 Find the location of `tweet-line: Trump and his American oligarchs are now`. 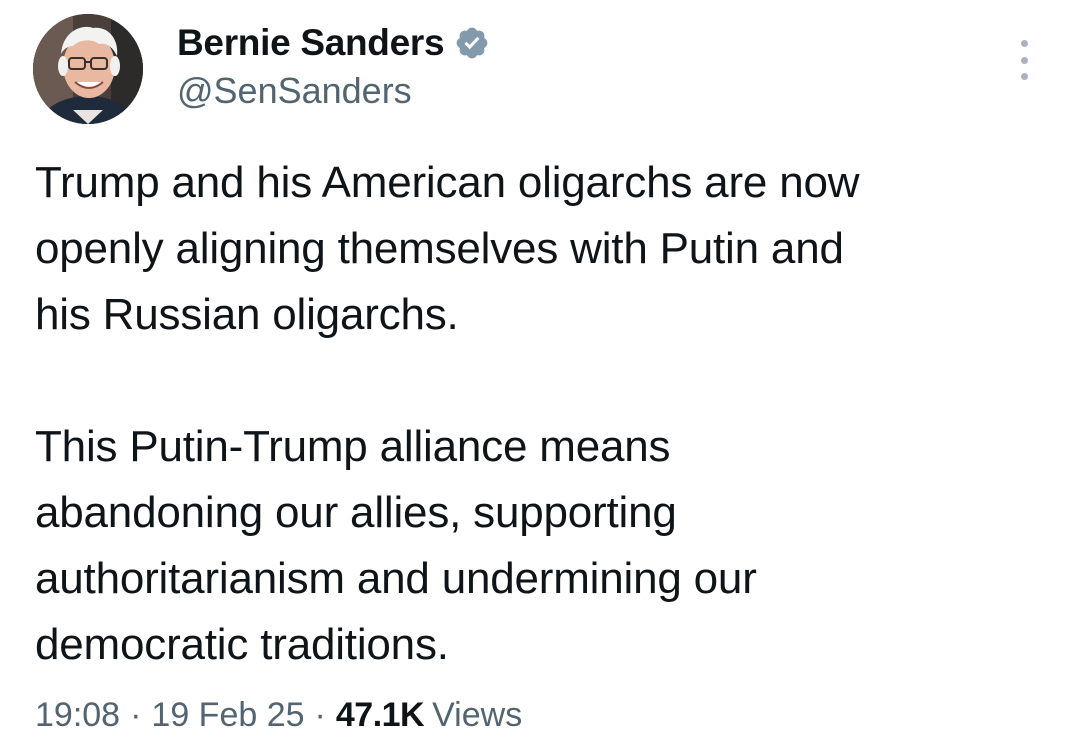

tweet-line: Trump and his American oligarchs are now is located at coordinates (447, 182).